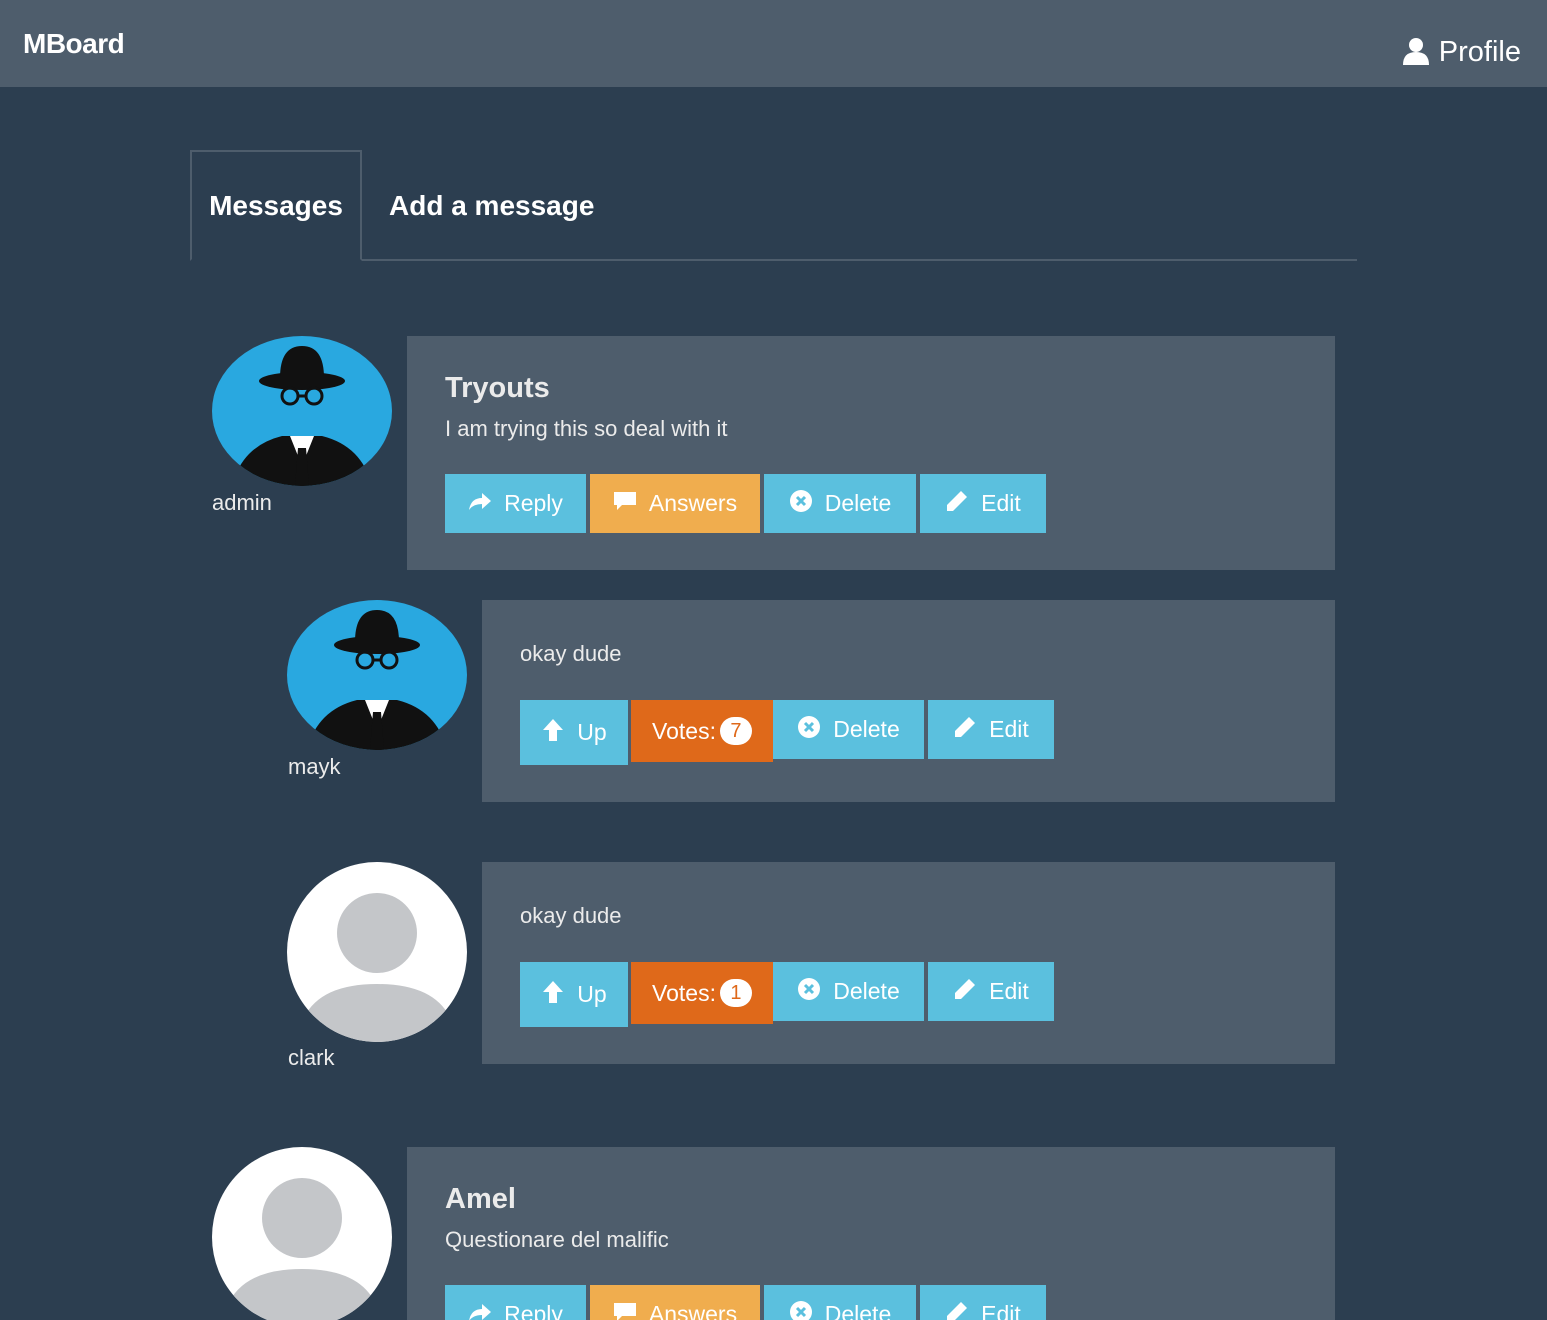 The image size is (1547, 1320). What do you see at coordinates (311, 1058) in the screenshot?
I see `author-name: clark` at bounding box center [311, 1058].